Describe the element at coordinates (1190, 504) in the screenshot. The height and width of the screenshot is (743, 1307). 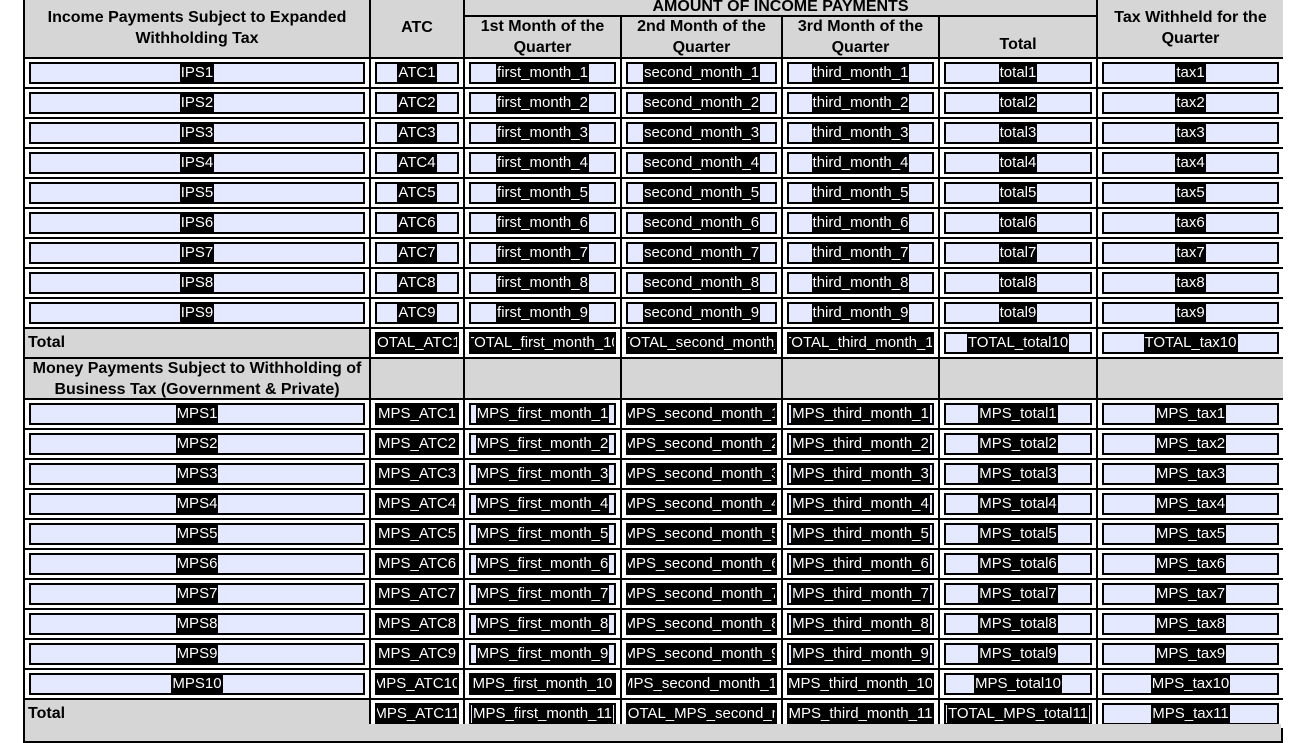
I see `mps-row-4-tax-field: MPS_tax4` at that location.